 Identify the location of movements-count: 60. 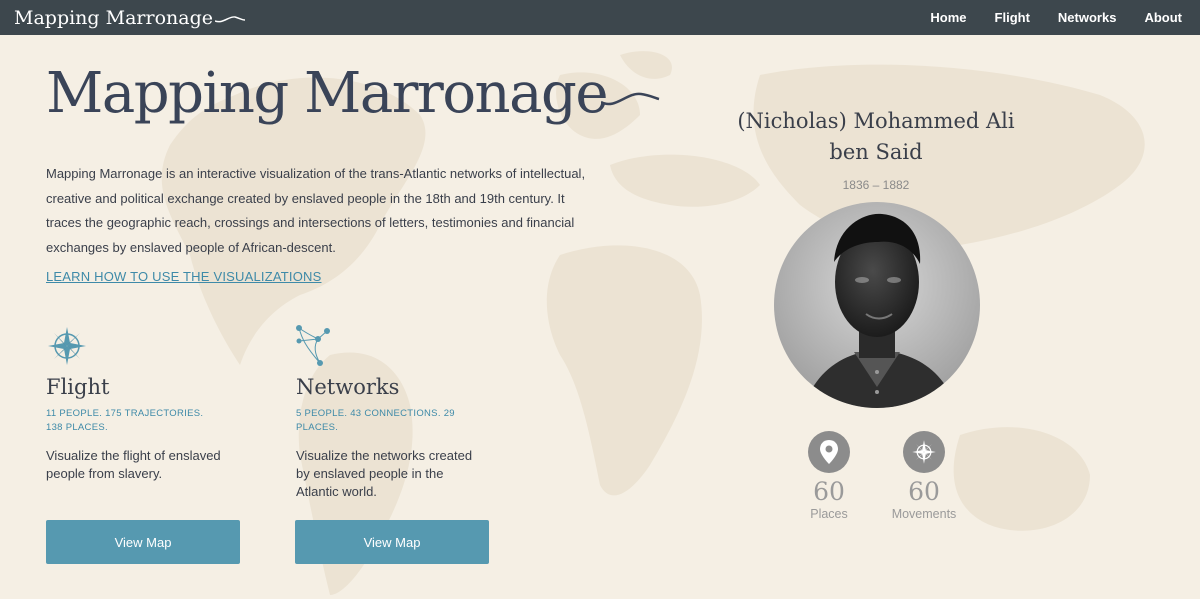
(924, 491).